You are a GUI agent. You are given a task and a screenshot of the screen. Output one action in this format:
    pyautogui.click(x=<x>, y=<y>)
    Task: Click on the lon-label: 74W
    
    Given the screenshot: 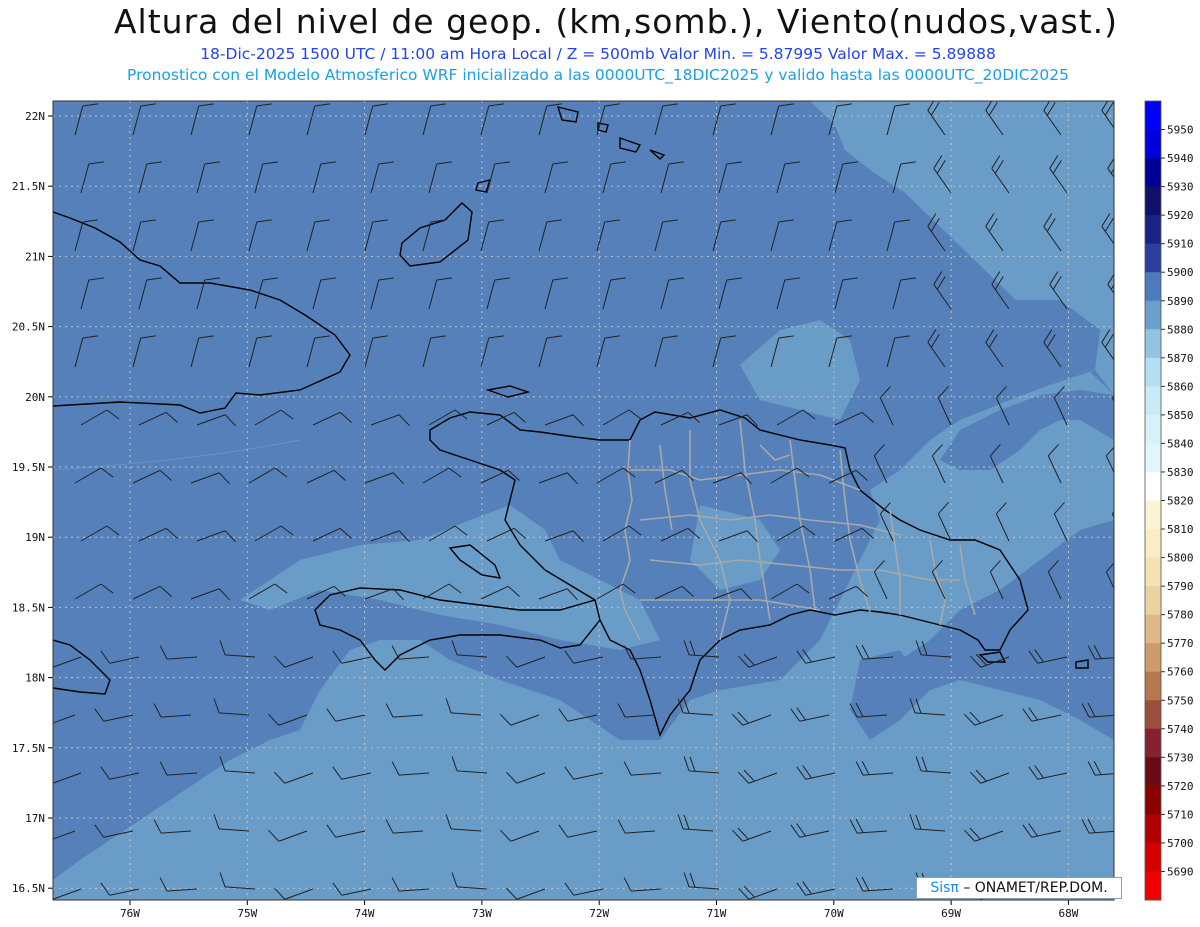 What is the action you would take?
    pyautogui.click(x=365, y=913)
    